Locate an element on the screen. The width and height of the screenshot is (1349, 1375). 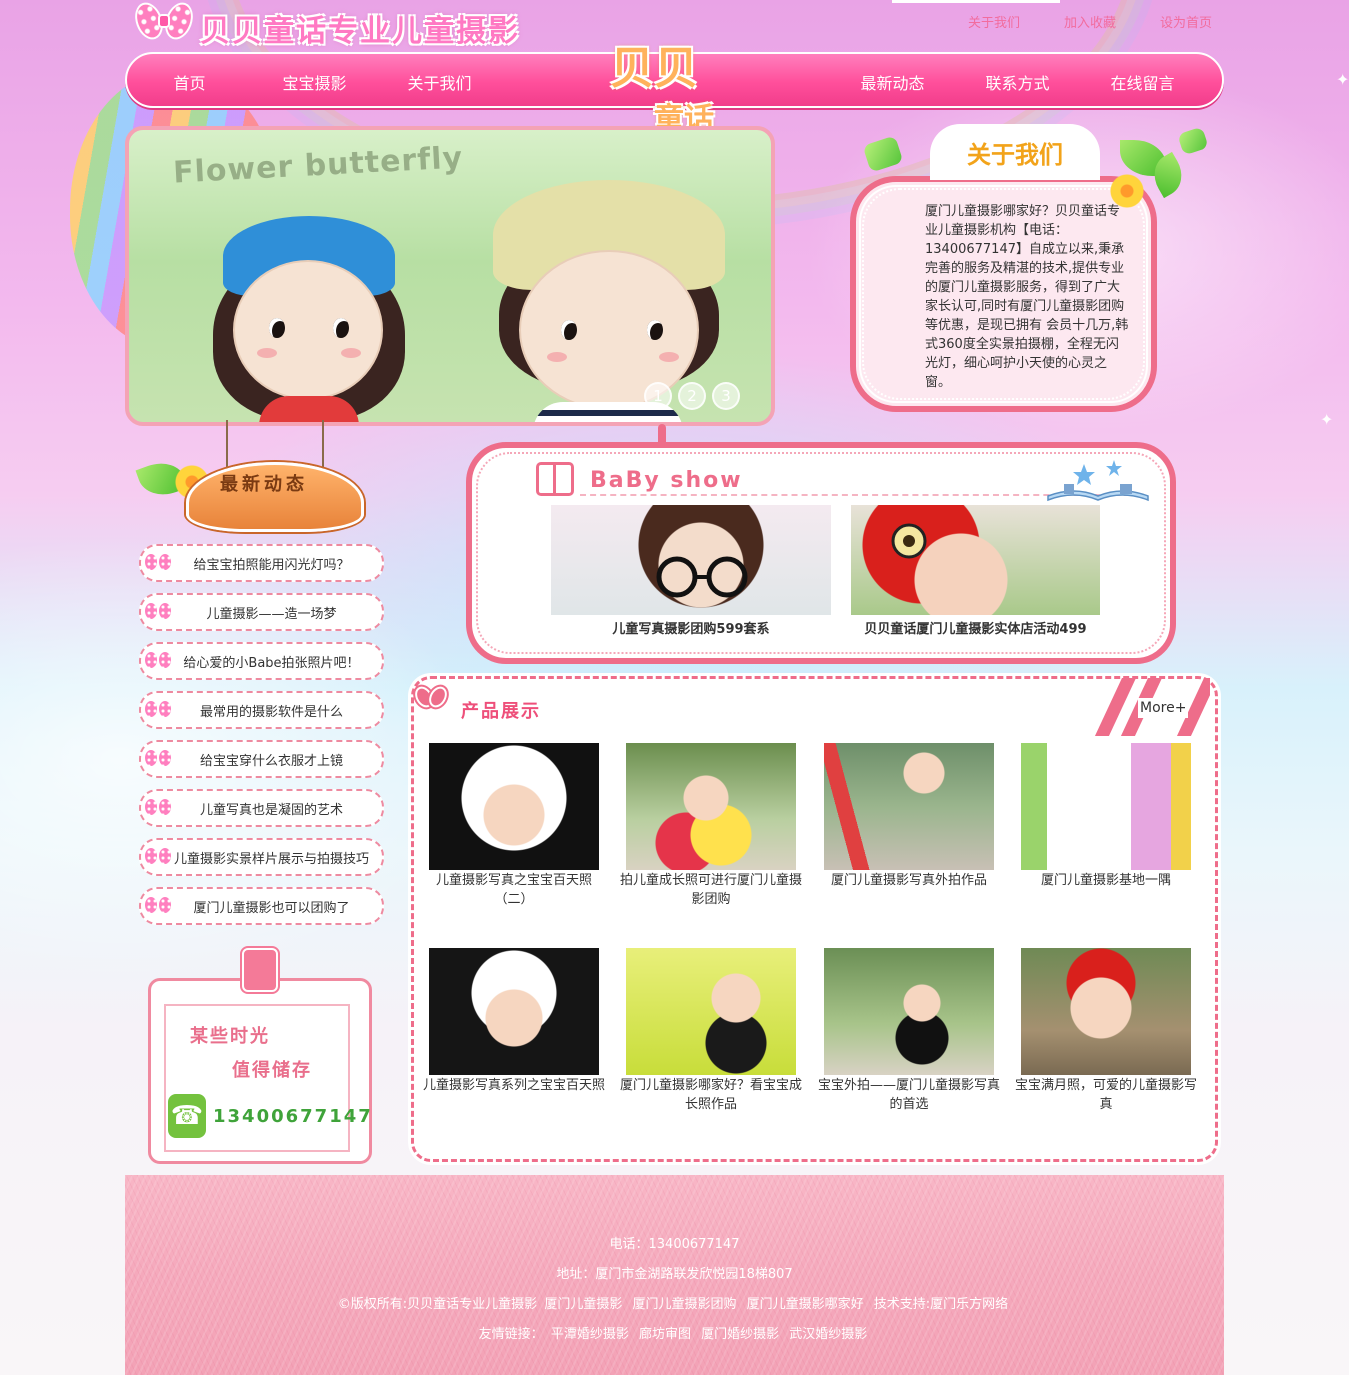
news-item-label: 给宝宝穿什么衣服才上镜 is located at coordinates (271, 761).